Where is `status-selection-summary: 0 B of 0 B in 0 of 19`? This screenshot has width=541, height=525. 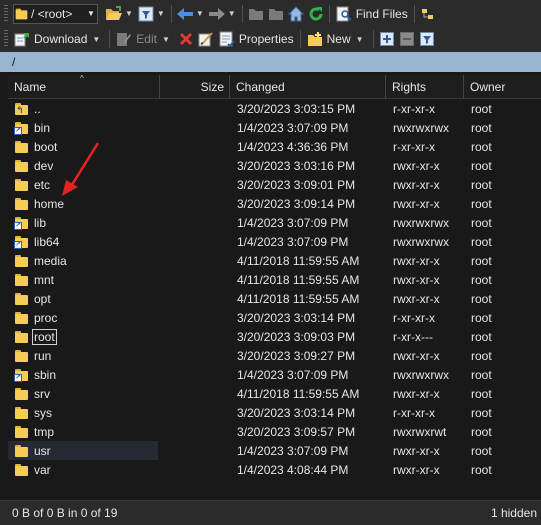
status-selection-summary: 0 B of 0 B in 0 of 19 is located at coordinates (65, 513).